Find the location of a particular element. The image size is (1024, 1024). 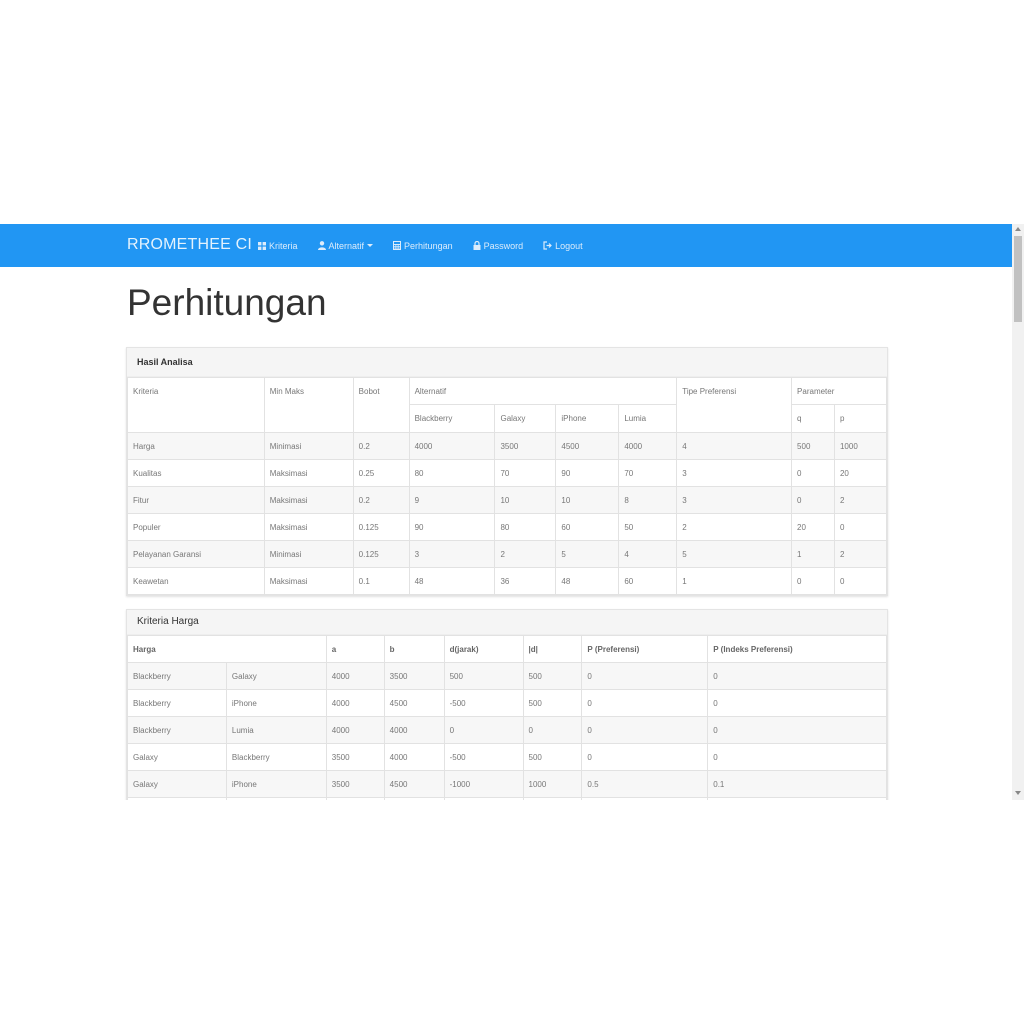

table-cell: 8 is located at coordinates (648, 500).